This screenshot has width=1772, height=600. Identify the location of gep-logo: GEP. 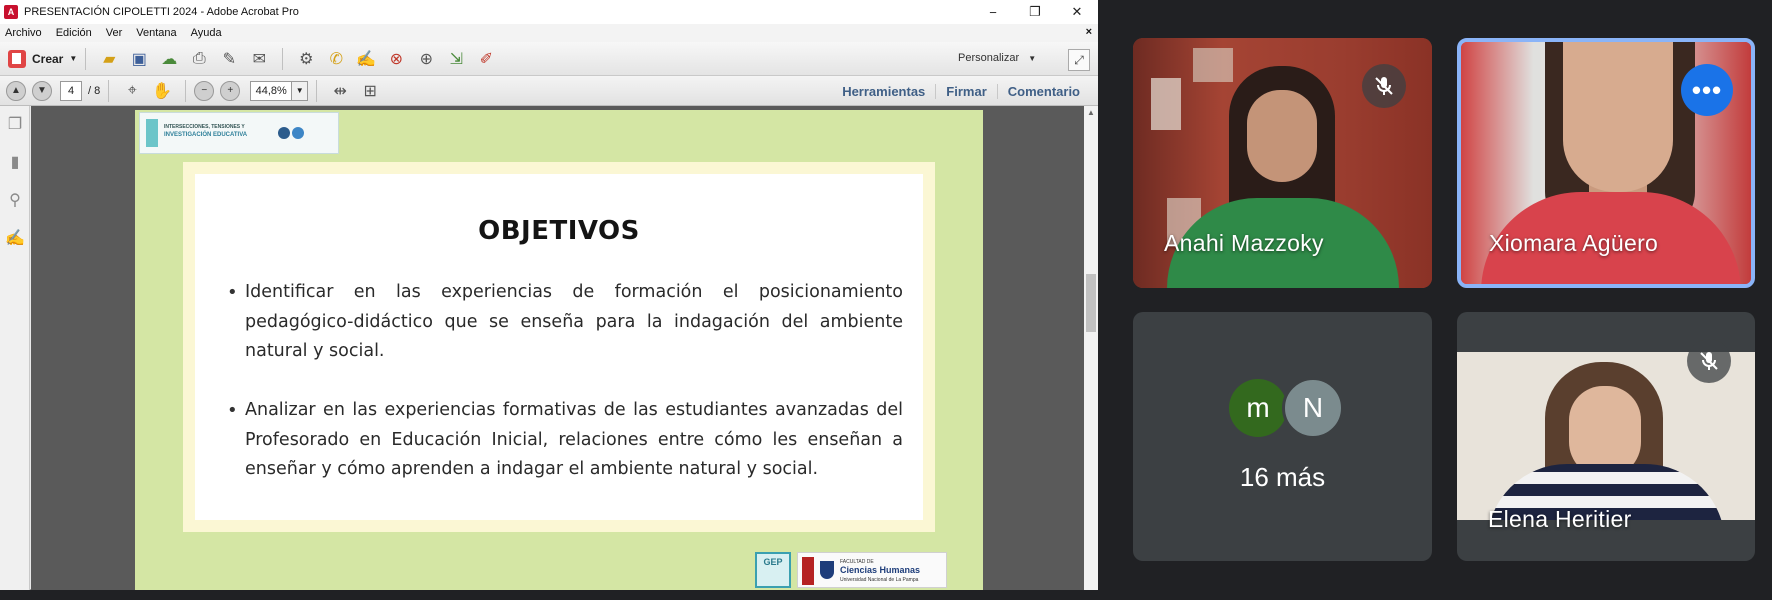
(773, 570).